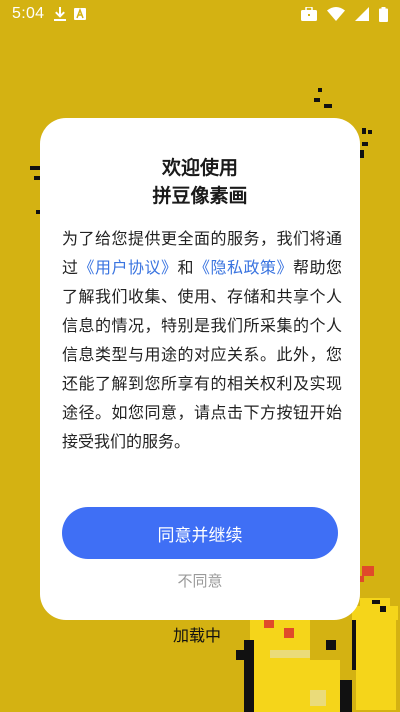 The width and height of the screenshot is (400, 712). What do you see at coordinates (200, 182) in the screenshot?
I see `dialog-title: 欢迎使用 拼豆像素画` at bounding box center [200, 182].